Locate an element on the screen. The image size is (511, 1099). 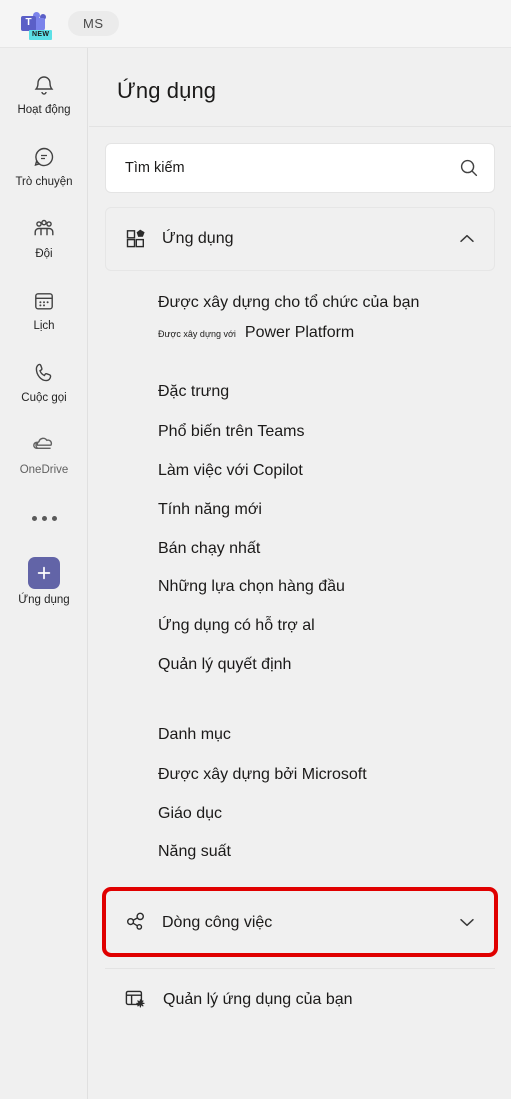
sidebar-item-chat: Trò chuyện is located at coordinates (44, 166).